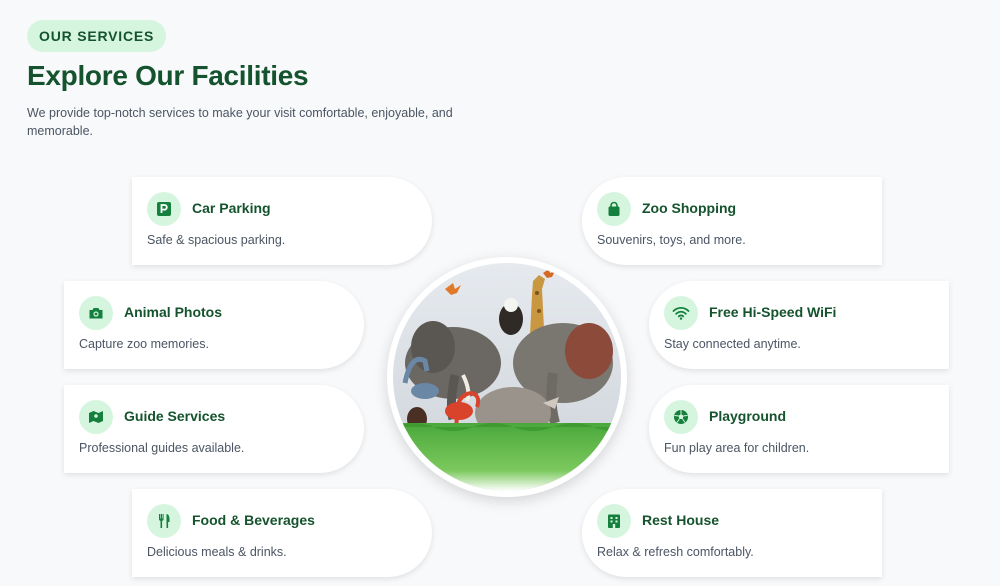  Describe the element at coordinates (732, 221) in the screenshot. I see `service-card-zoo-shopping: Zoo Shopping Souvenirs, toys, and more.` at that location.